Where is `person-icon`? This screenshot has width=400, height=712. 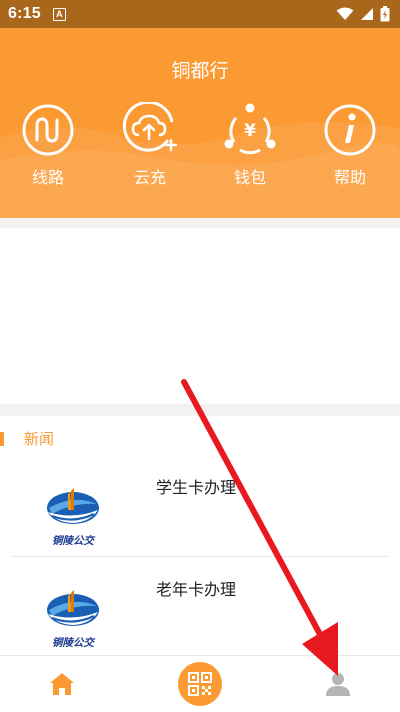
person-icon is located at coordinates (338, 684).